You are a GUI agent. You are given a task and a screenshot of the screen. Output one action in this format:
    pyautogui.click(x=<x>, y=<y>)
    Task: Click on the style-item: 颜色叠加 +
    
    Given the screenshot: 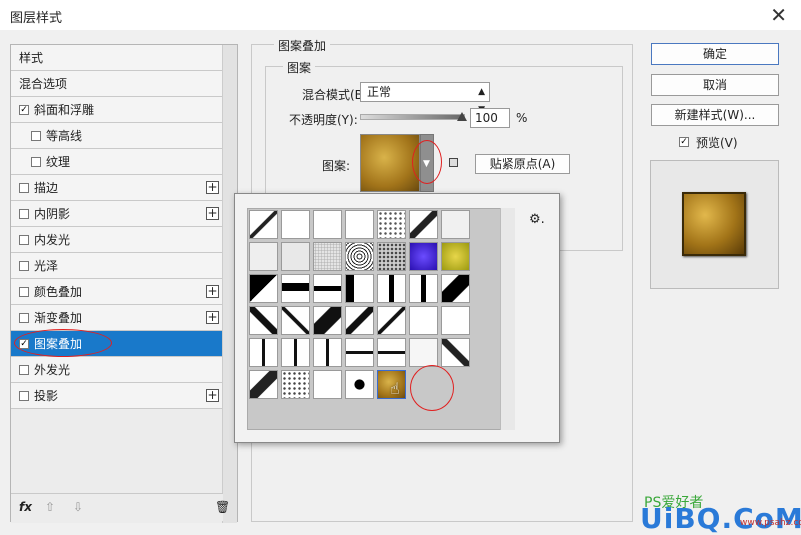 What is the action you would take?
    pyautogui.click(x=117, y=292)
    